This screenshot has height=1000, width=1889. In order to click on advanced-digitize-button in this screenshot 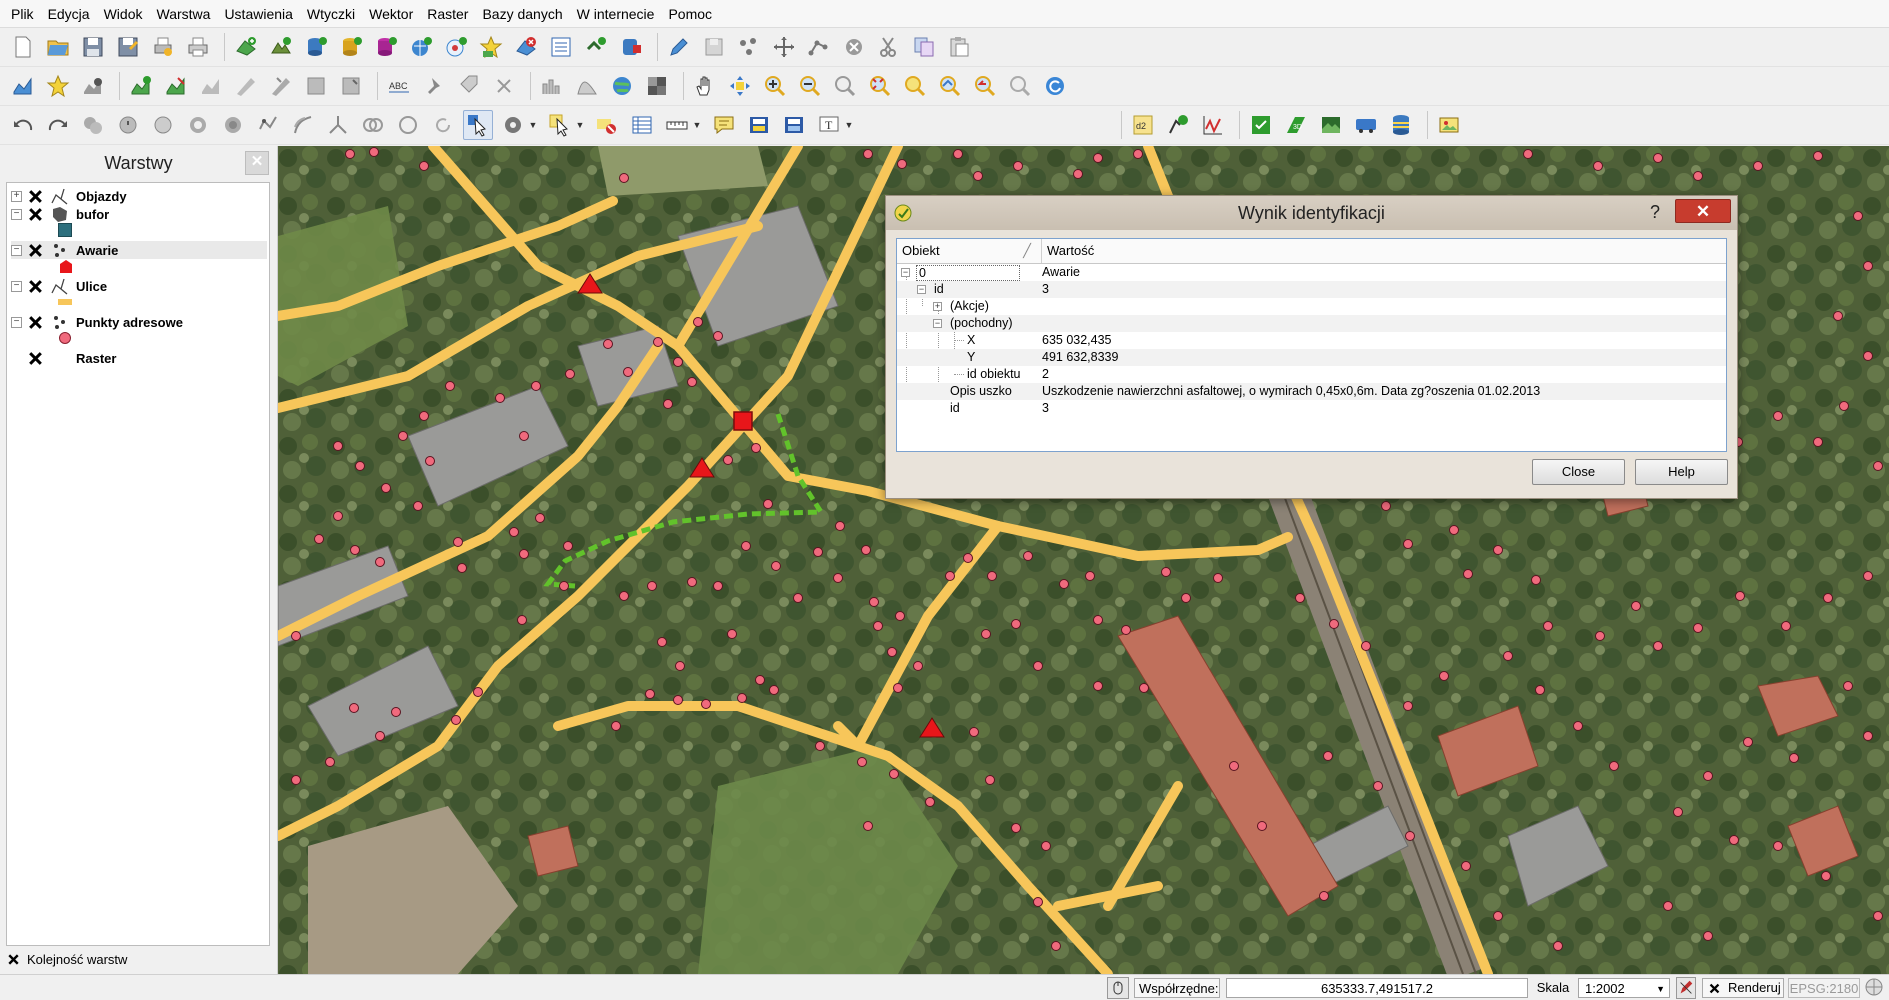, I will do `click(93, 125)`.